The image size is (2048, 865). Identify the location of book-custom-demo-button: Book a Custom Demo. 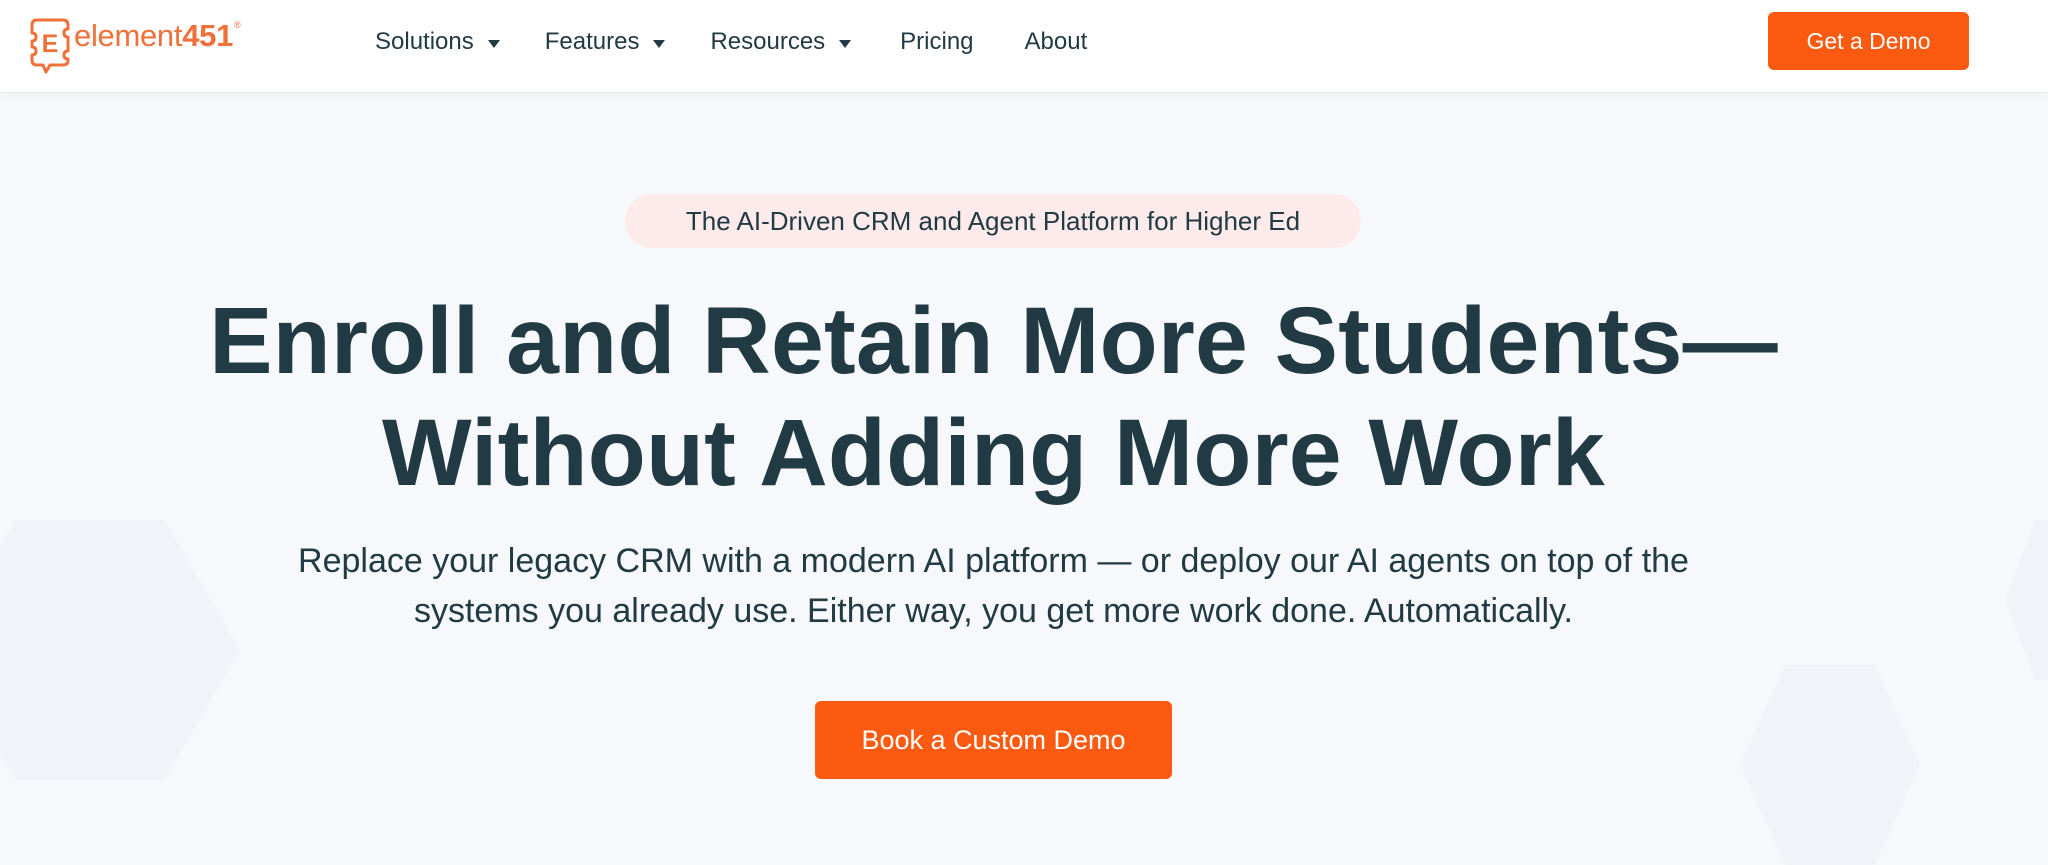
(993, 740).